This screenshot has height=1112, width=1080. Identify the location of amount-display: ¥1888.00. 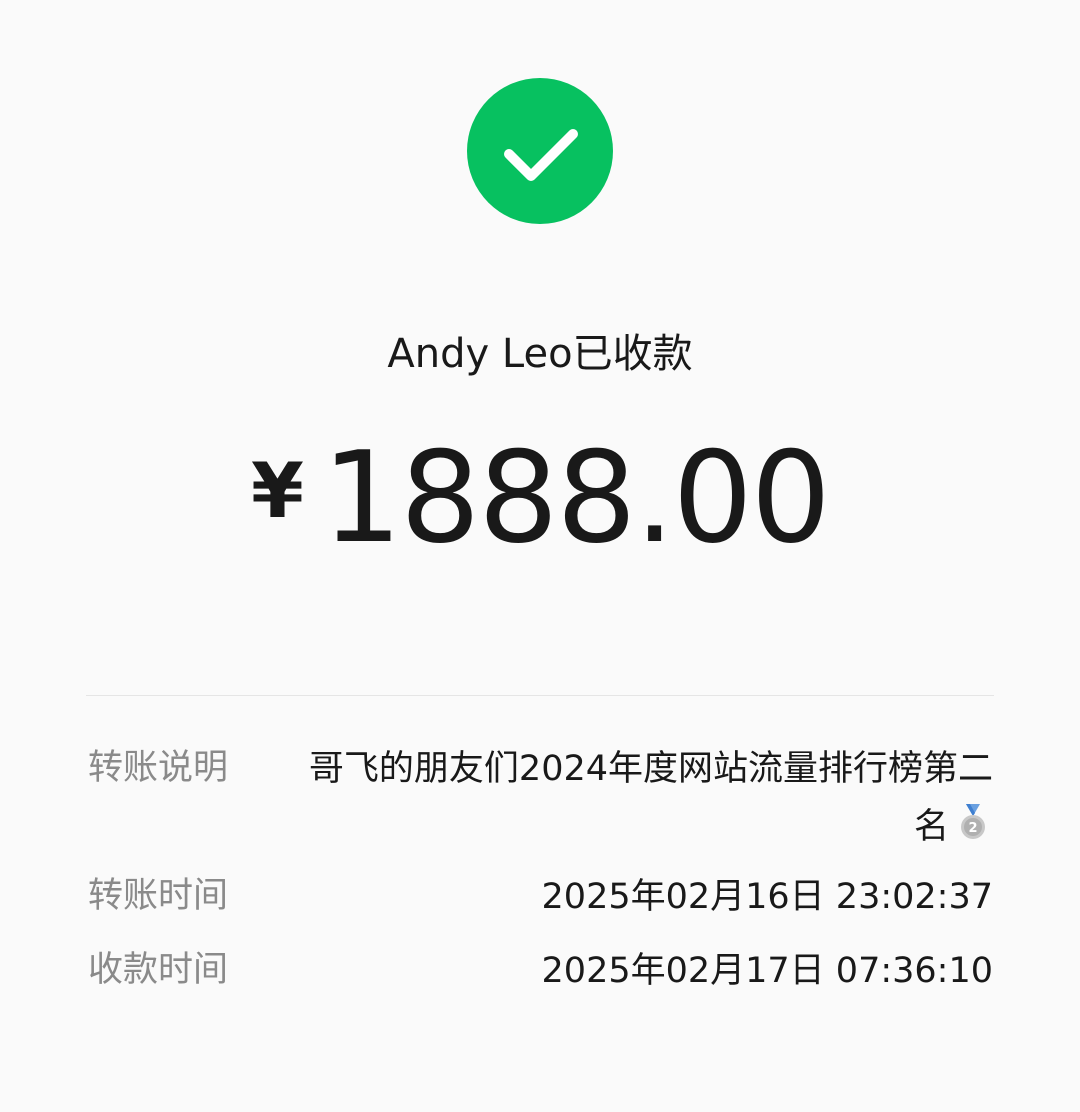
(540, 498).